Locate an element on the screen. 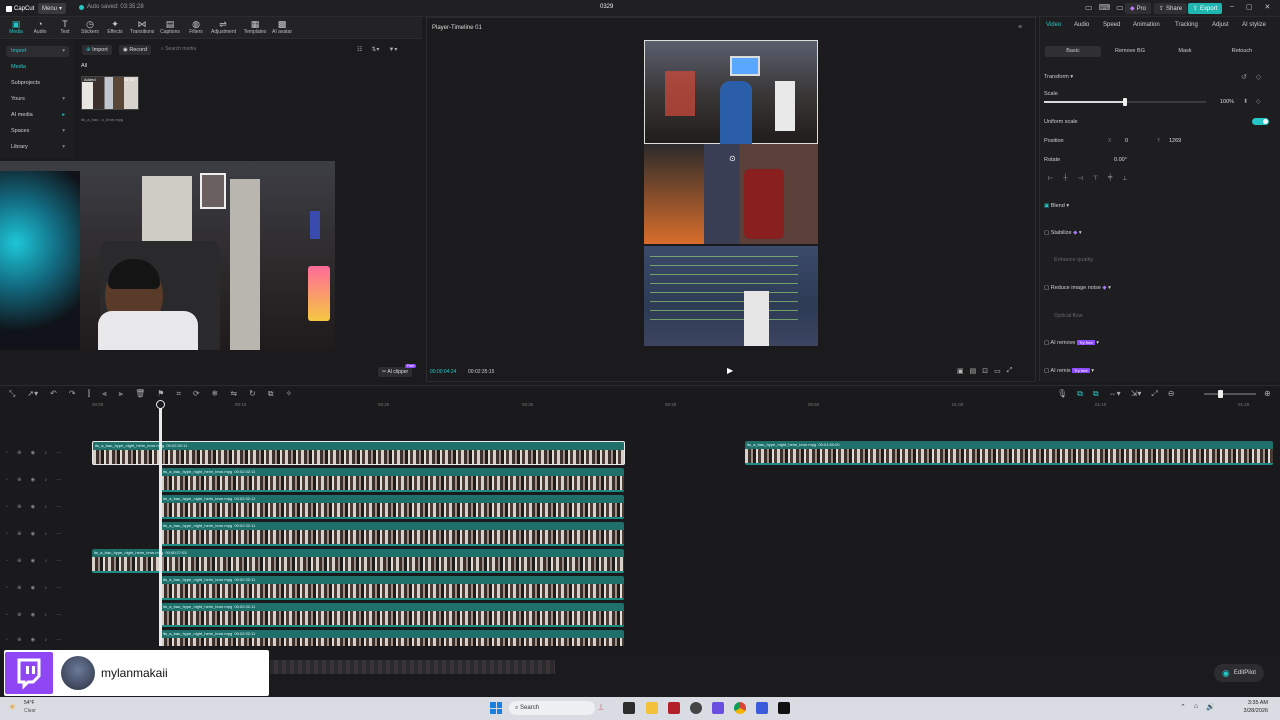 The image size is (1280, 720). tool-filters: ◍ Filters is located at coordinates (196, 28).